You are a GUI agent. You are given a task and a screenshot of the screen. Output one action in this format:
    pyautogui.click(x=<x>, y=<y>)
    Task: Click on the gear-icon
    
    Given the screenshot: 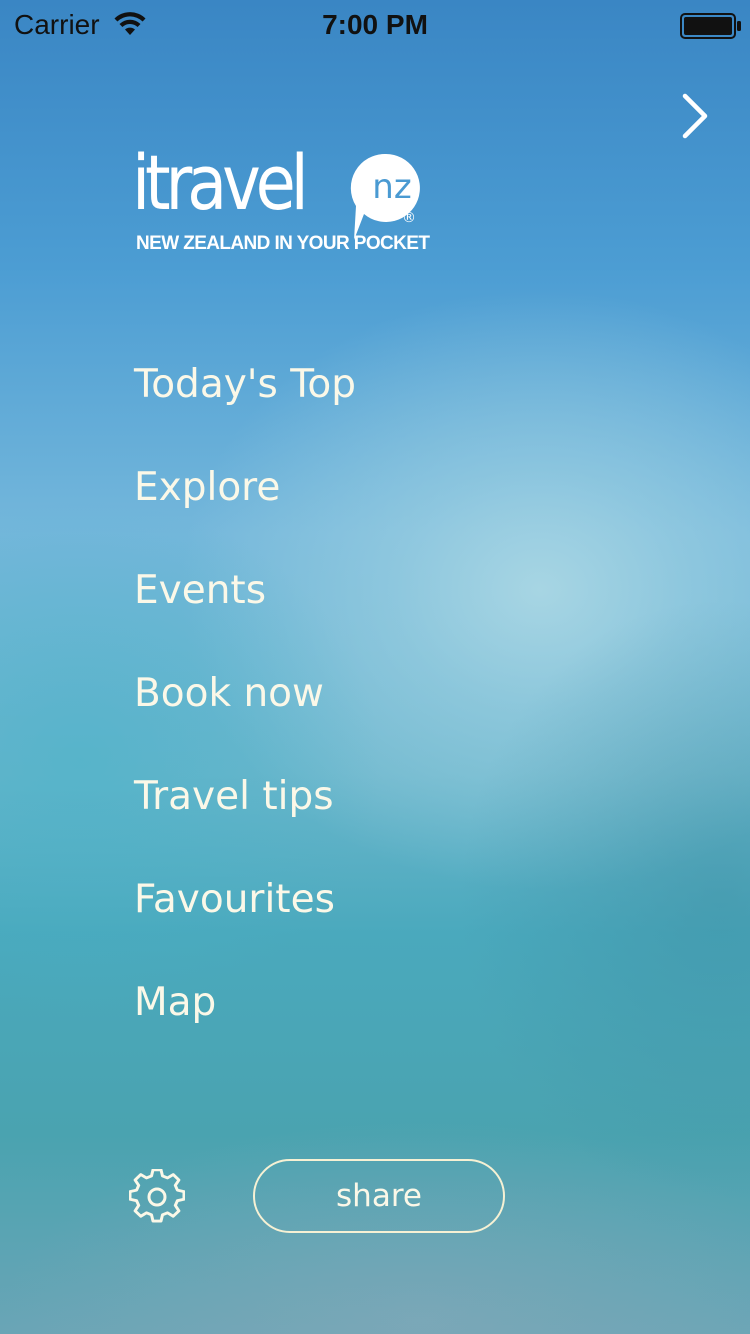 What is the action you would take?
    pyautogui.click(x=157, y=1197)
    